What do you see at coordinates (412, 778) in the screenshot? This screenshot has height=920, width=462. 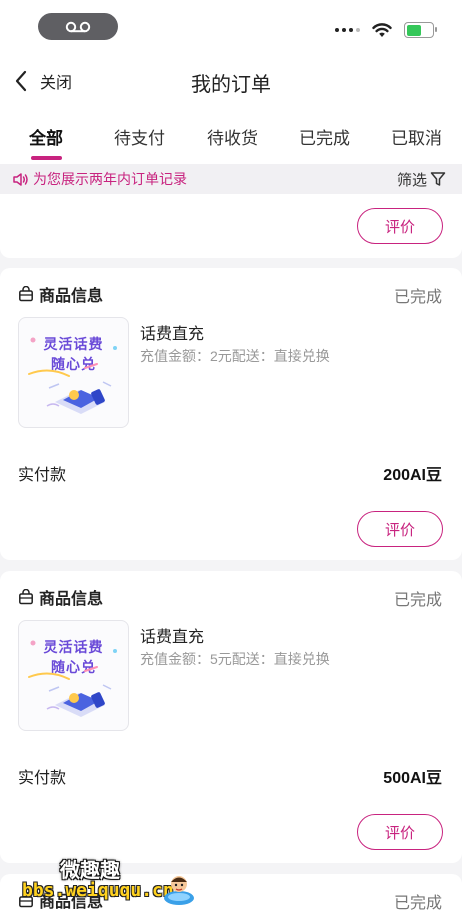 I see `paid-amount: 500AI豆` at bounding box center [412, 778].